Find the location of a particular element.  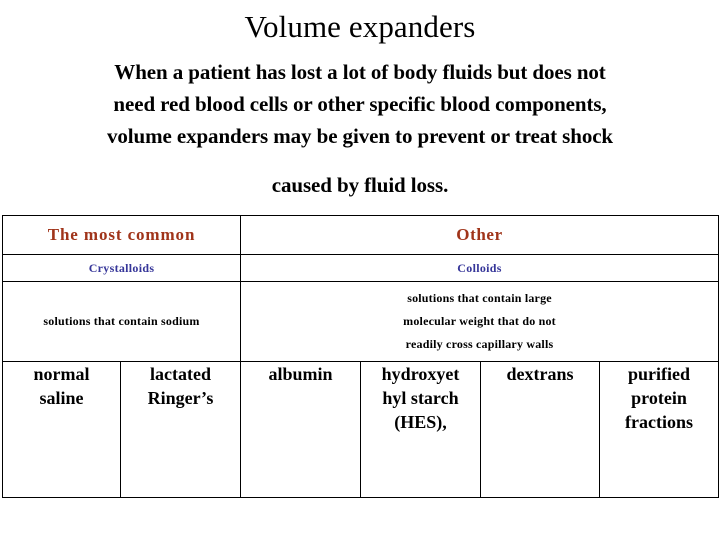

description-colloids-line-1: solutions that contain large is located at coordinates (479, 298).